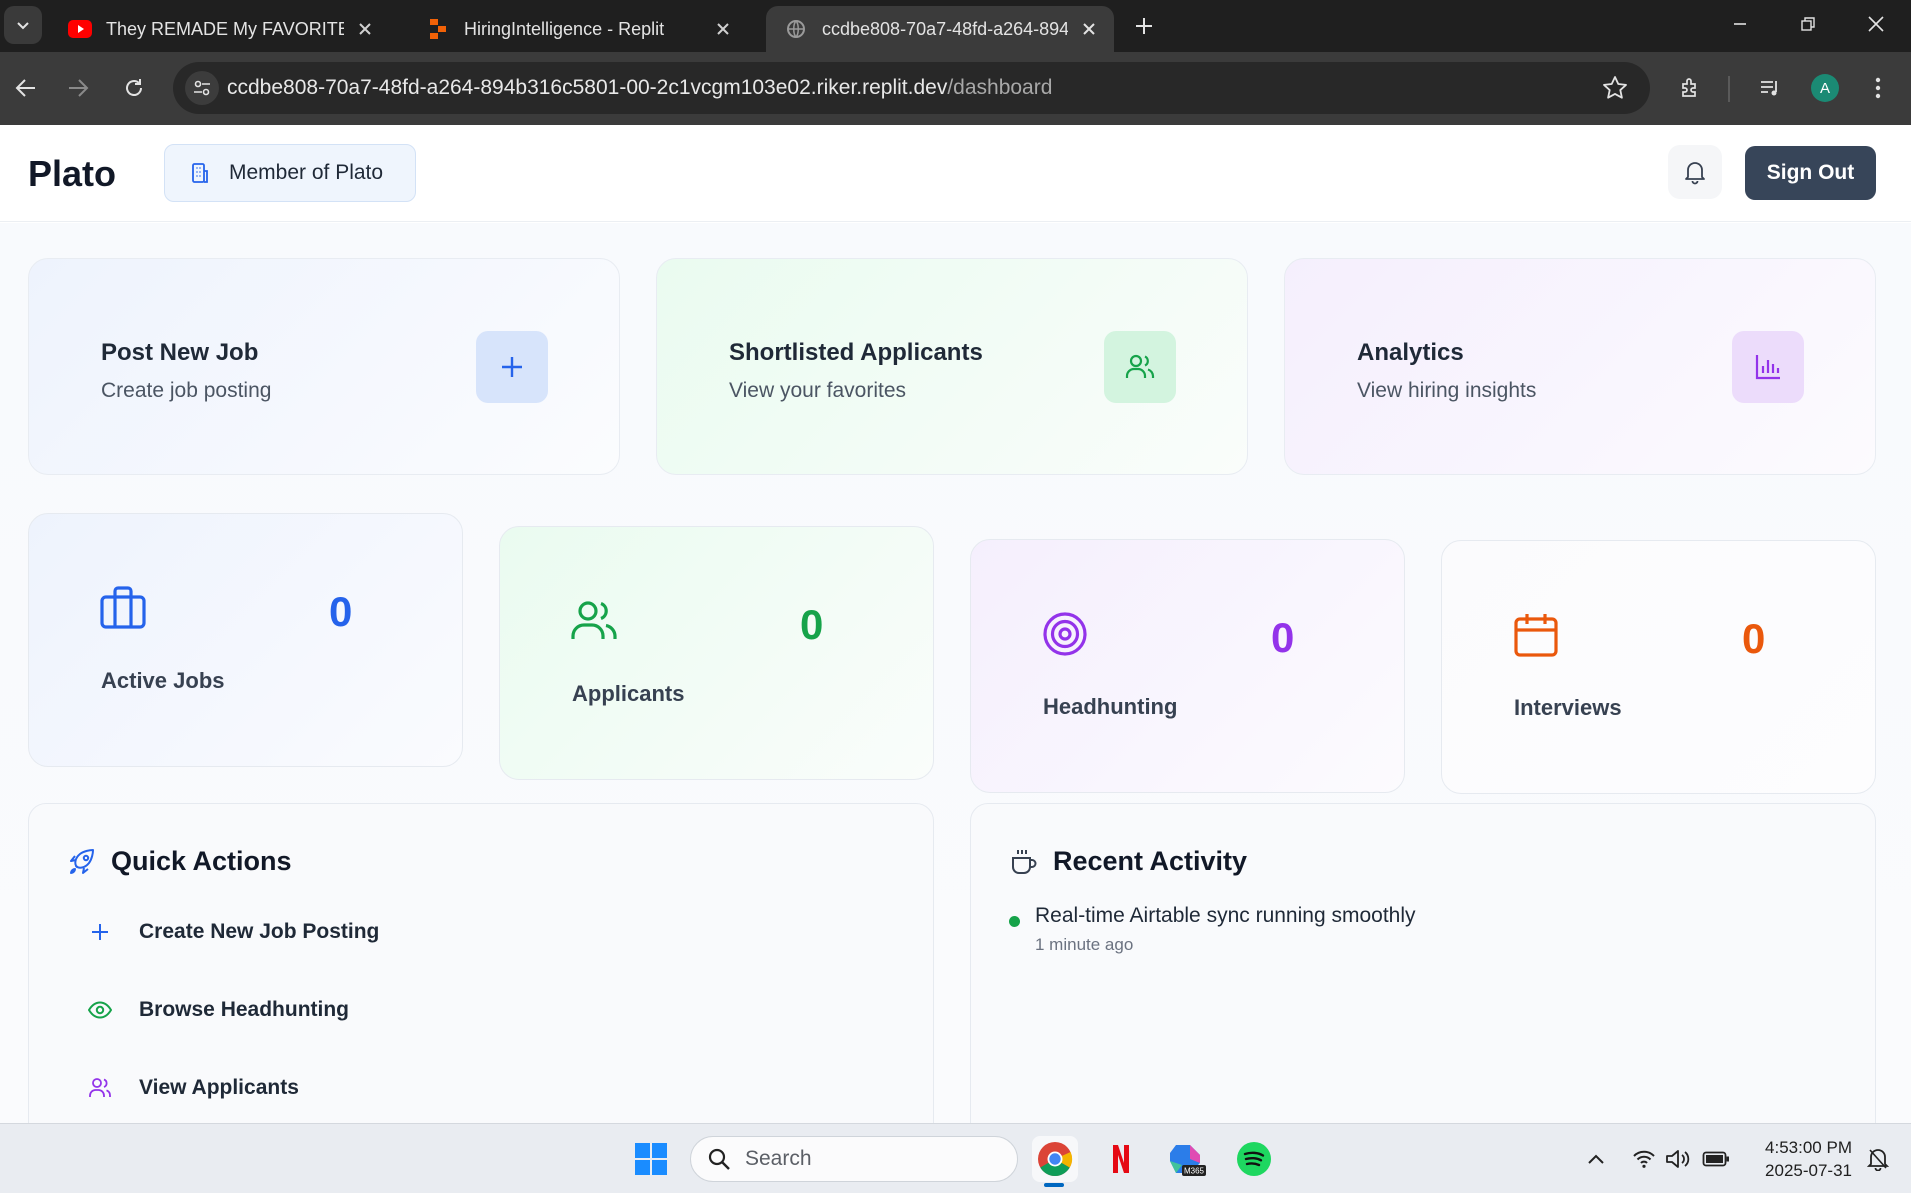 Image resolution: width=1911 pixels, height=1193 pixels. What do you see at coordinates (651, 1159) in the screenshot?
I see `start-button` at bounding box center [651, 1159].